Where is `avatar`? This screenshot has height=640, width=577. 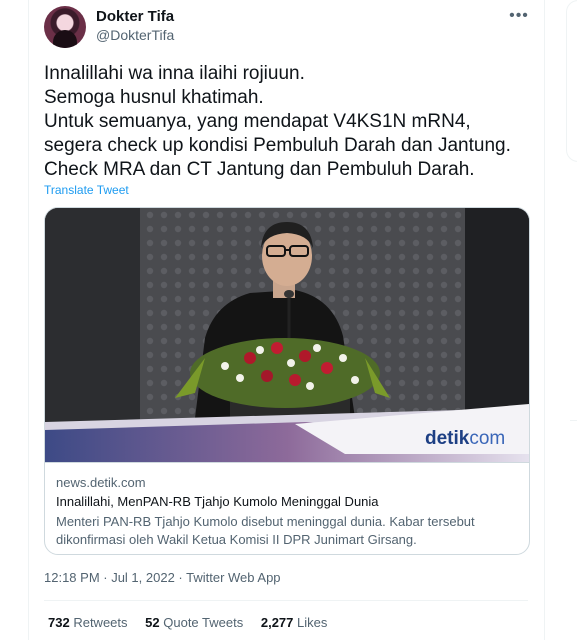 avatar is located at coordinates (65, 27).